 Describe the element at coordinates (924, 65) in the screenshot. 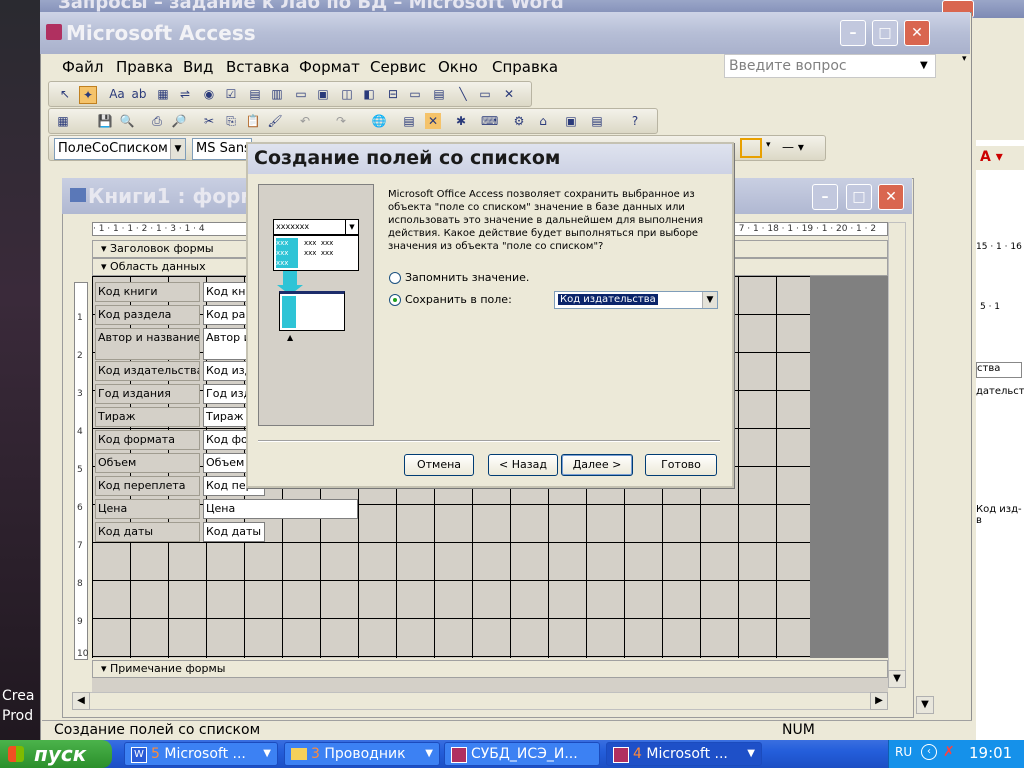

I see `ask-dropdown-icon: ▼` at that location.